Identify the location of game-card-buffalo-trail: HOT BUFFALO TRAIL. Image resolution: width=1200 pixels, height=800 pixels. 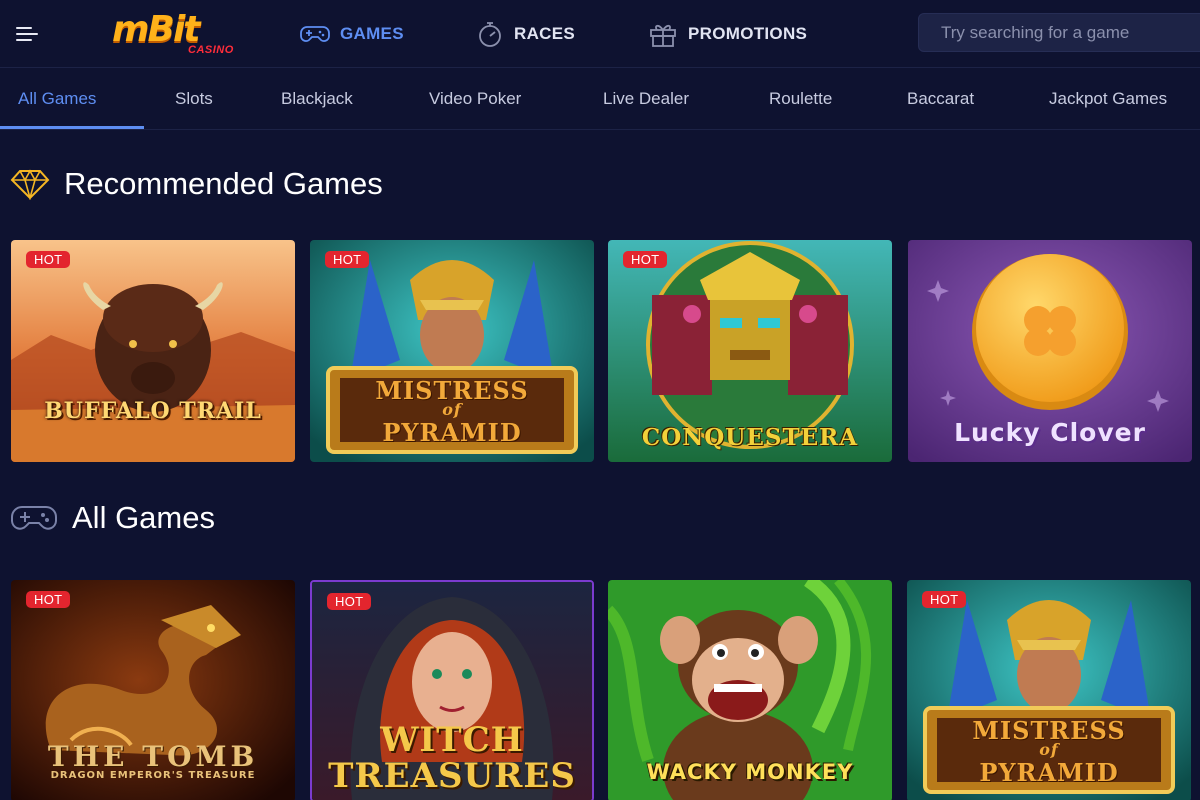
(153, 351).